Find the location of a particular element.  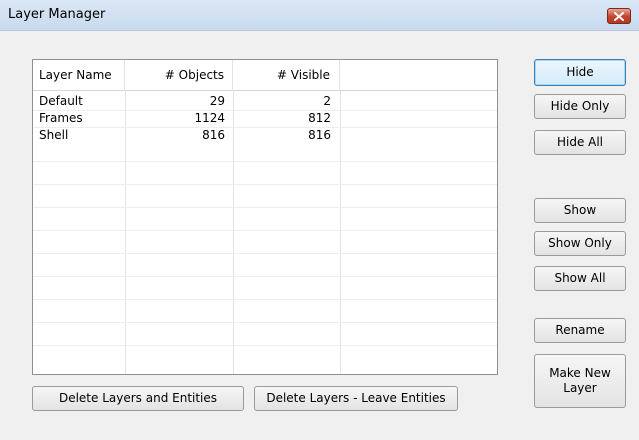

cell-objects: 816 is located at coordinates (213, 135).